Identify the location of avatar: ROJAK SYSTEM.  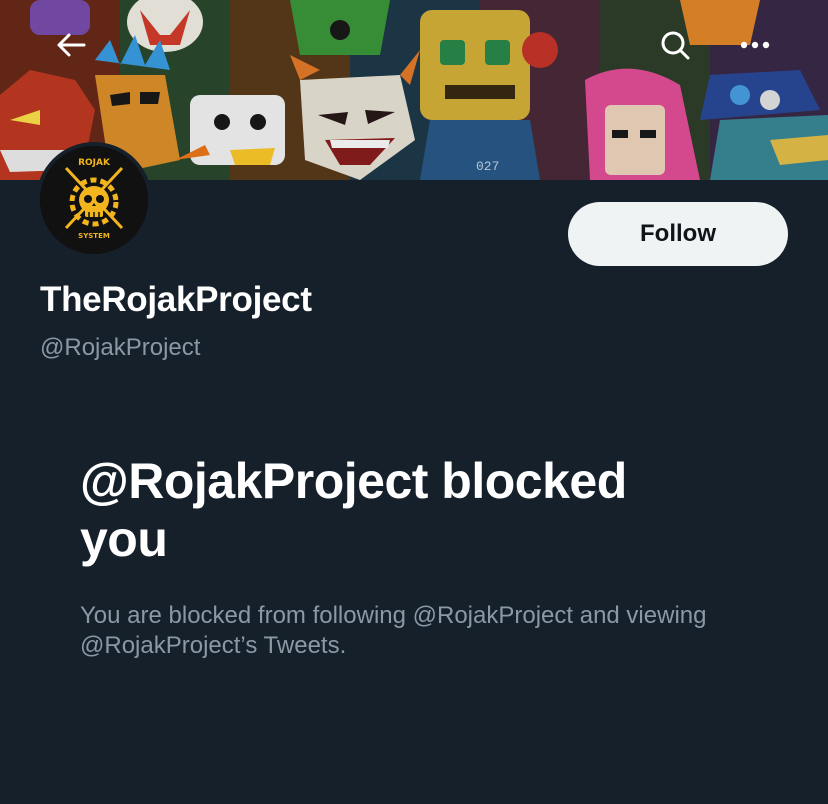
(94, 200).